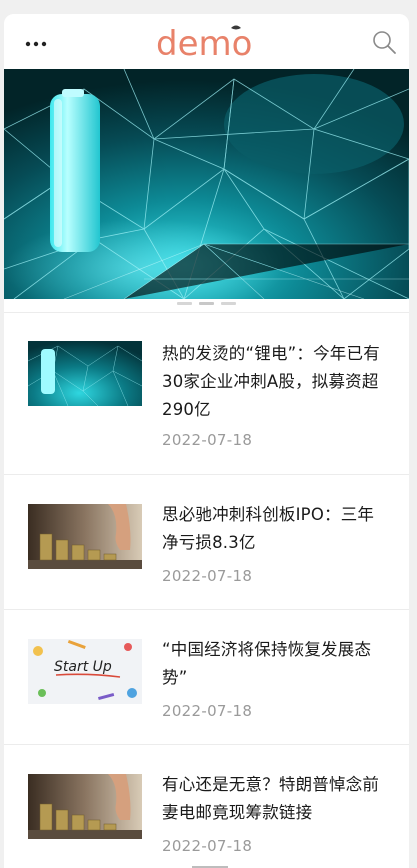  I want to click on carousel-pager, so click(206, 305).